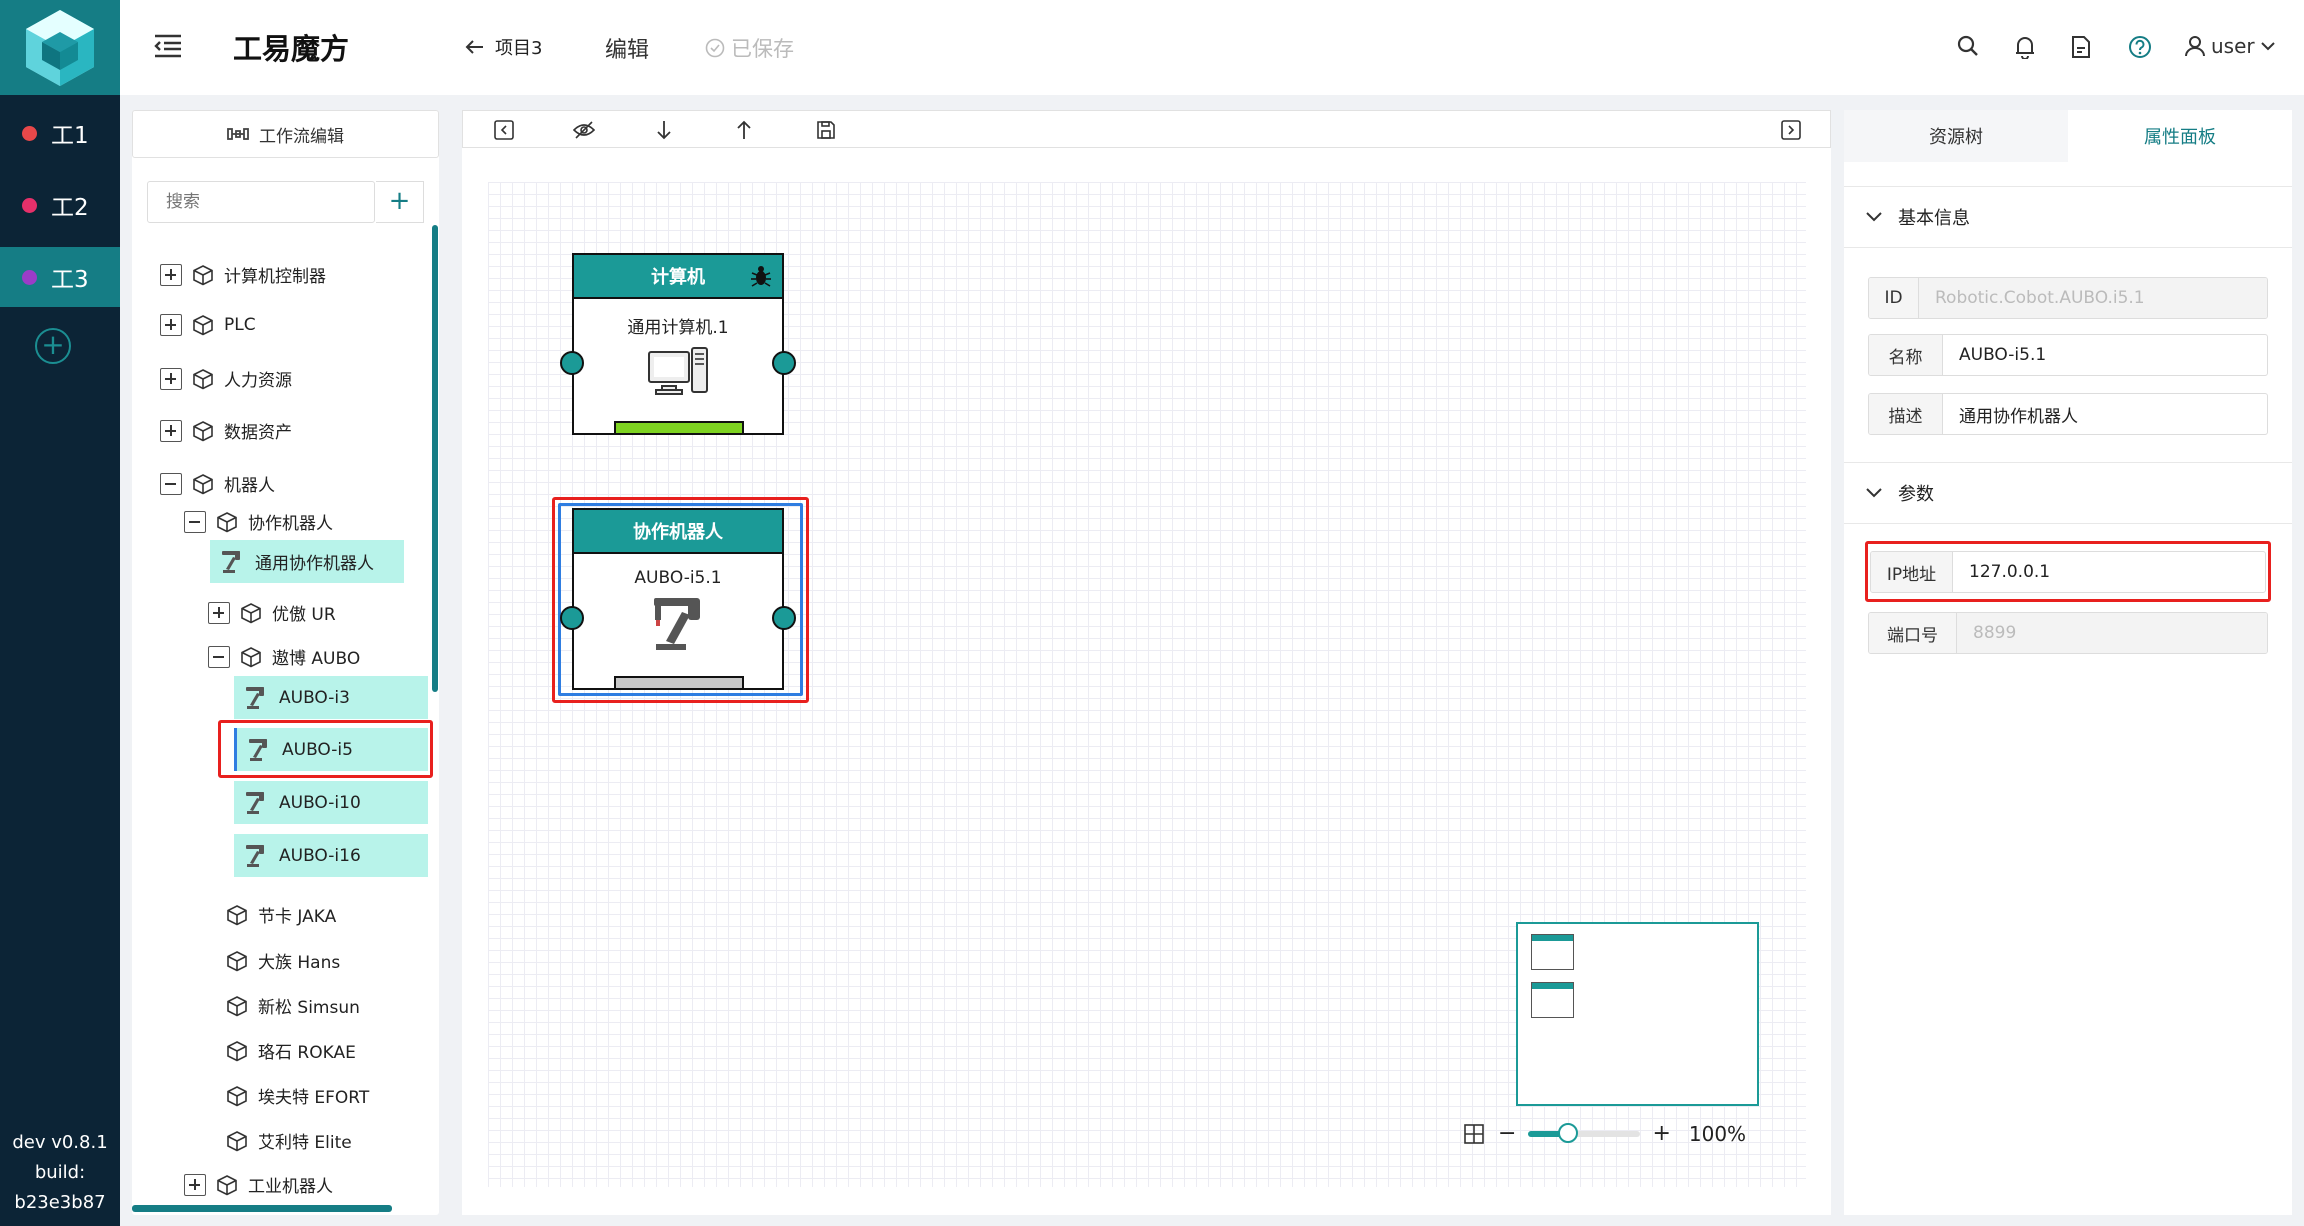  What do you see at coordinates (1146, 129) in the screenshot?
I see `canvas-toolbar` at bounding box center [1146, 129].